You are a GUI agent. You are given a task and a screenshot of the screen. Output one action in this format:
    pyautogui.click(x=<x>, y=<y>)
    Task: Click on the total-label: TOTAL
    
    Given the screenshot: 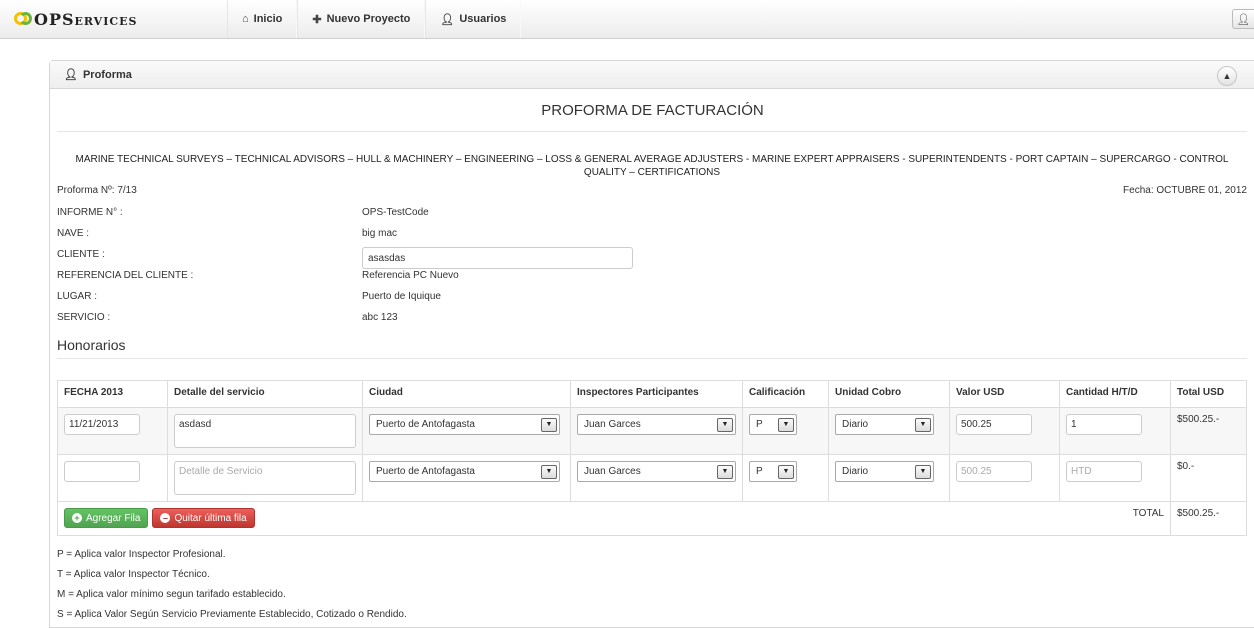 What is the action you would take?
    pyautogui.click(x=1115, y=518)
    